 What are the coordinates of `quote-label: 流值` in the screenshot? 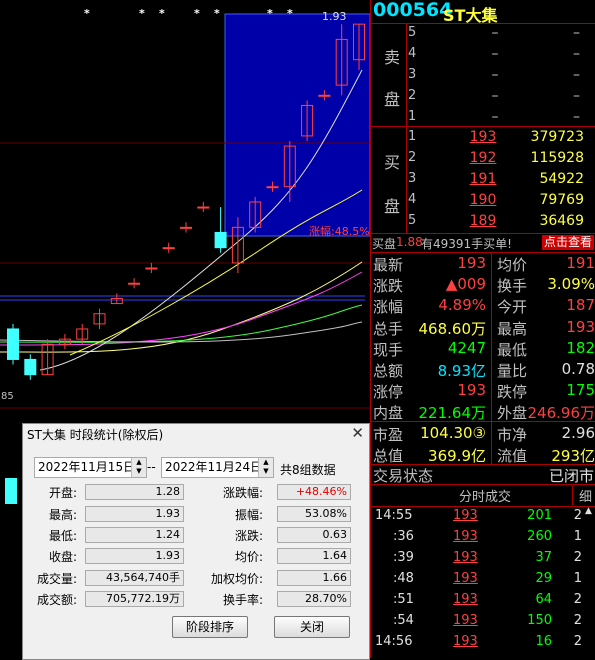 It's located at (512, 455).